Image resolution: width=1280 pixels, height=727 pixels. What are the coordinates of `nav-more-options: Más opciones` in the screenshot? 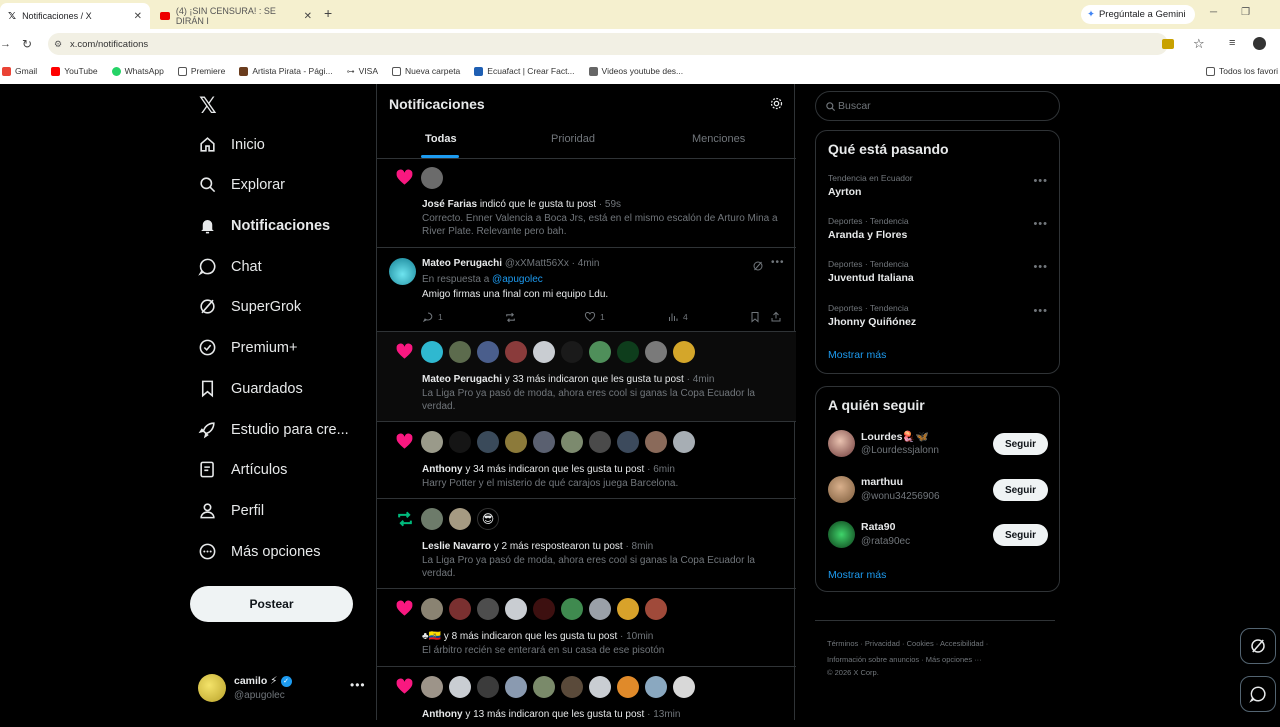 It's located at (259, 551).